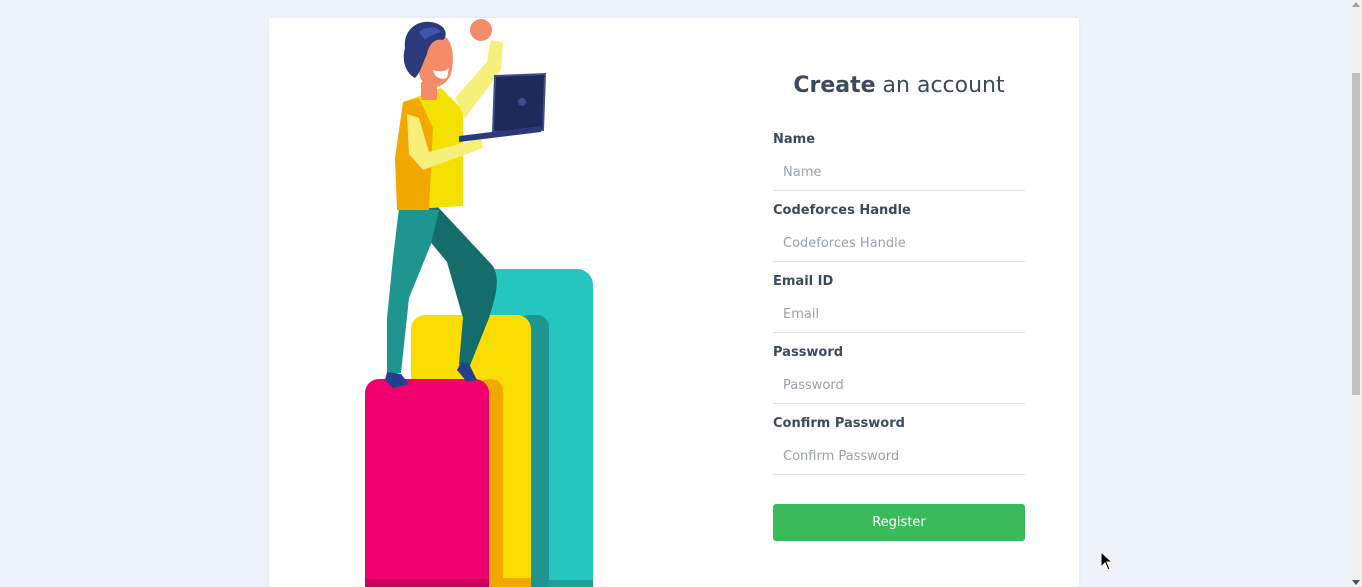 Image resolution: width=1362 pixels, height=587 pixels. Describe the element at coordinates (794, 139) in the screenshot. I see `name-label: Name` at that location.